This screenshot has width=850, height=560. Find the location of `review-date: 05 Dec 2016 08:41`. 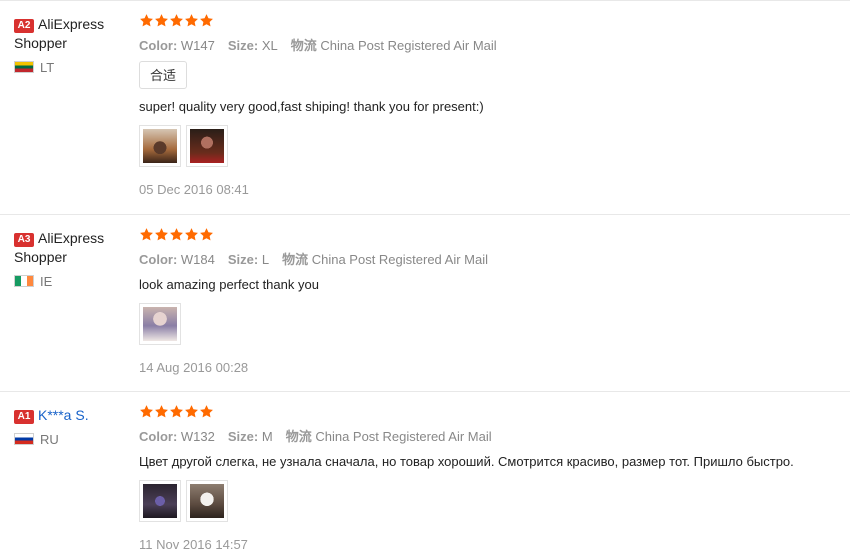

review-date: 05 Dec 2016 08:41 is located at coordinates (194, 189).